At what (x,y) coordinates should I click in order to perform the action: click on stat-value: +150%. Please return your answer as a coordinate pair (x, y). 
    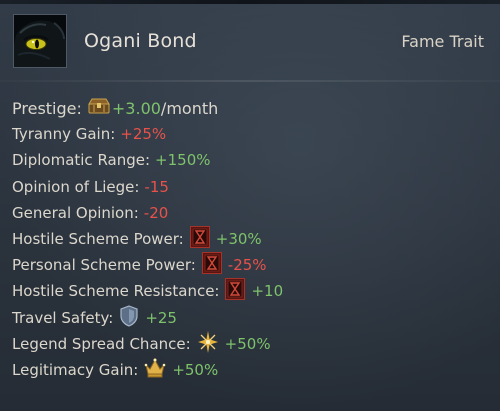
    Looking at the image, I should click on (183, 160).